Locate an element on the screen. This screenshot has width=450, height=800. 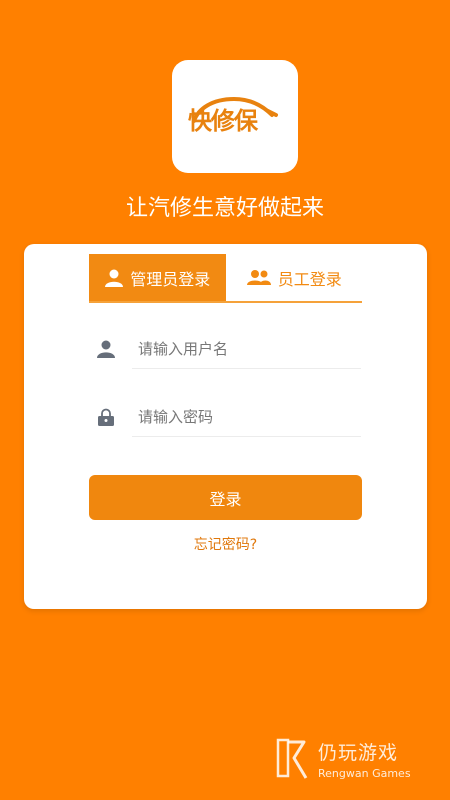
logo-mark: 快修保 is located at coordinates (235, 117).